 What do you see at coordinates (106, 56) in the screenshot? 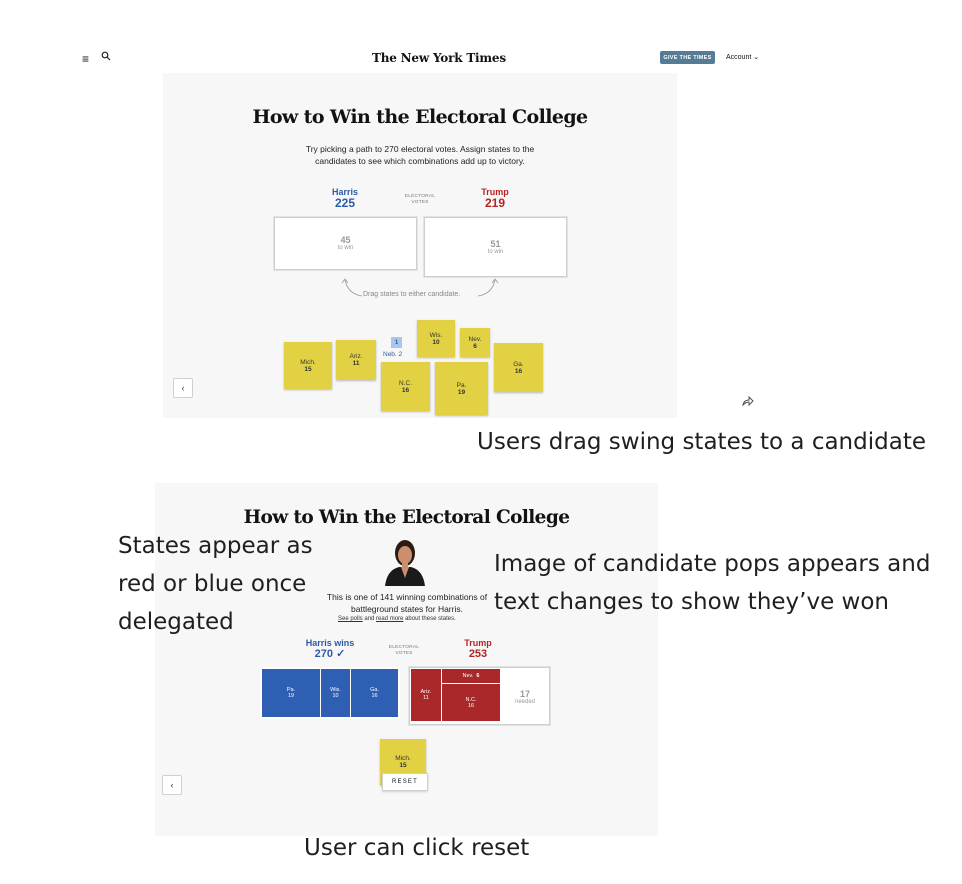
I see `search-icon` at bounding box center [106, 56].